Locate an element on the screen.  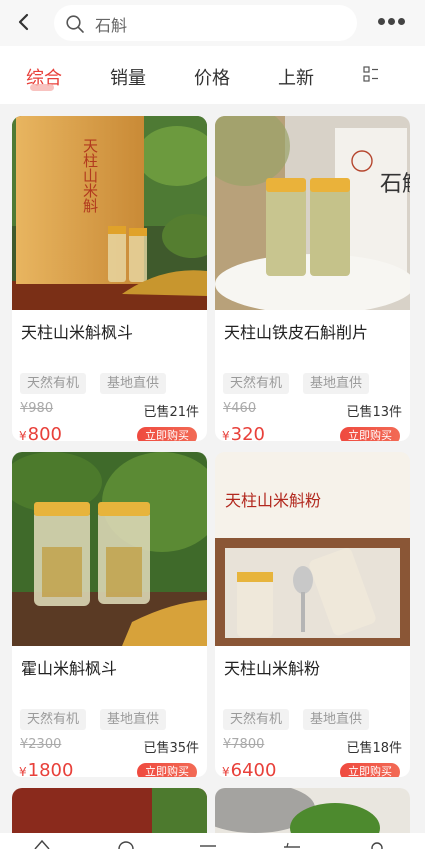
price-value: 1800 is located at coordinates (50, 768).